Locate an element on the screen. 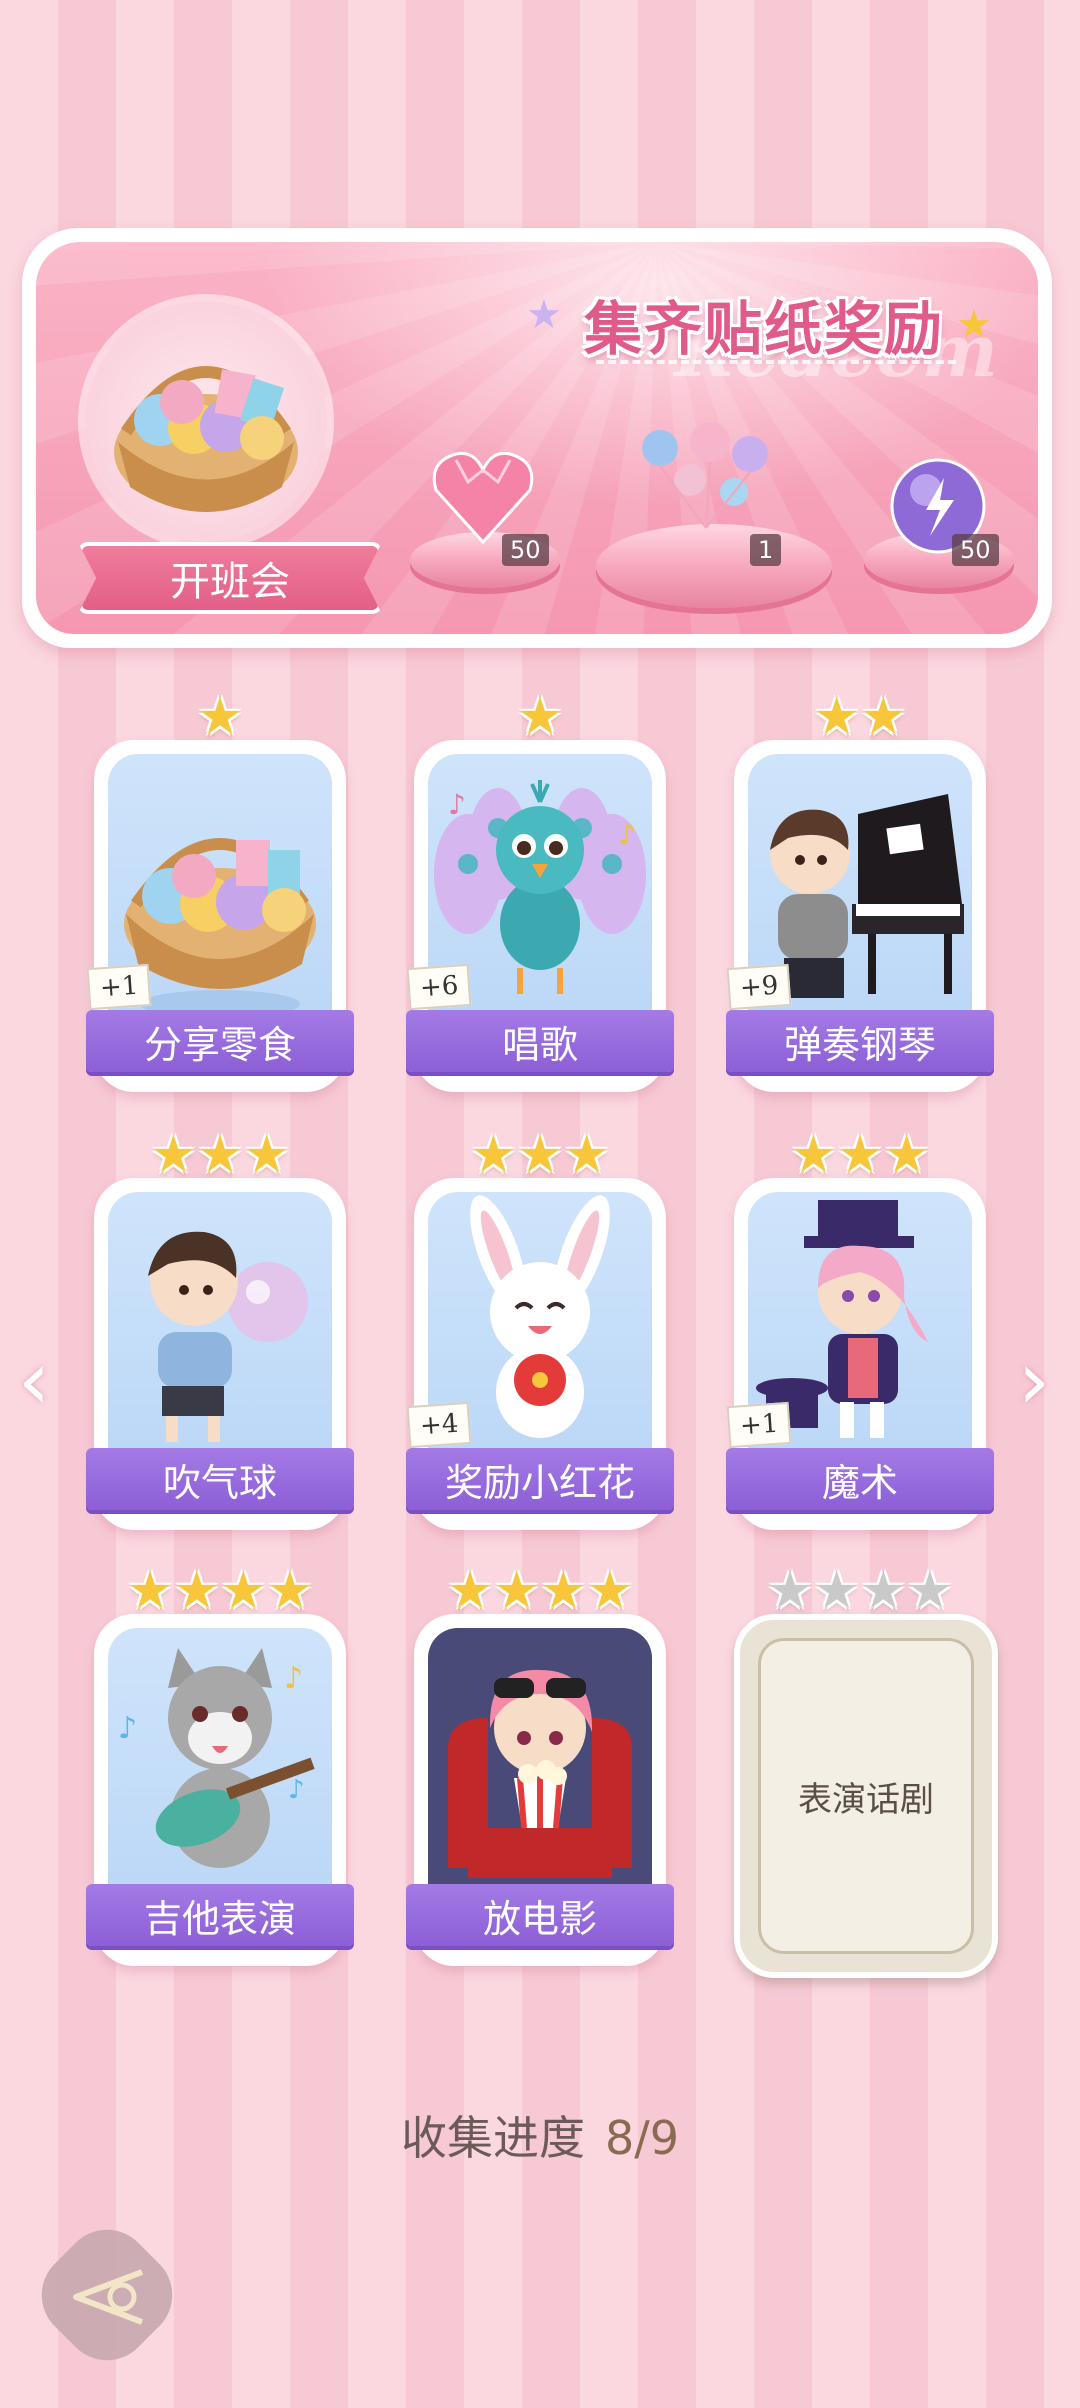 Image resolution: width=1080 pixels, height=2408 pixels. wolf-guitar-illustration-icon: ♪ ♪ ♪ is located at coordinates (216, 1758).